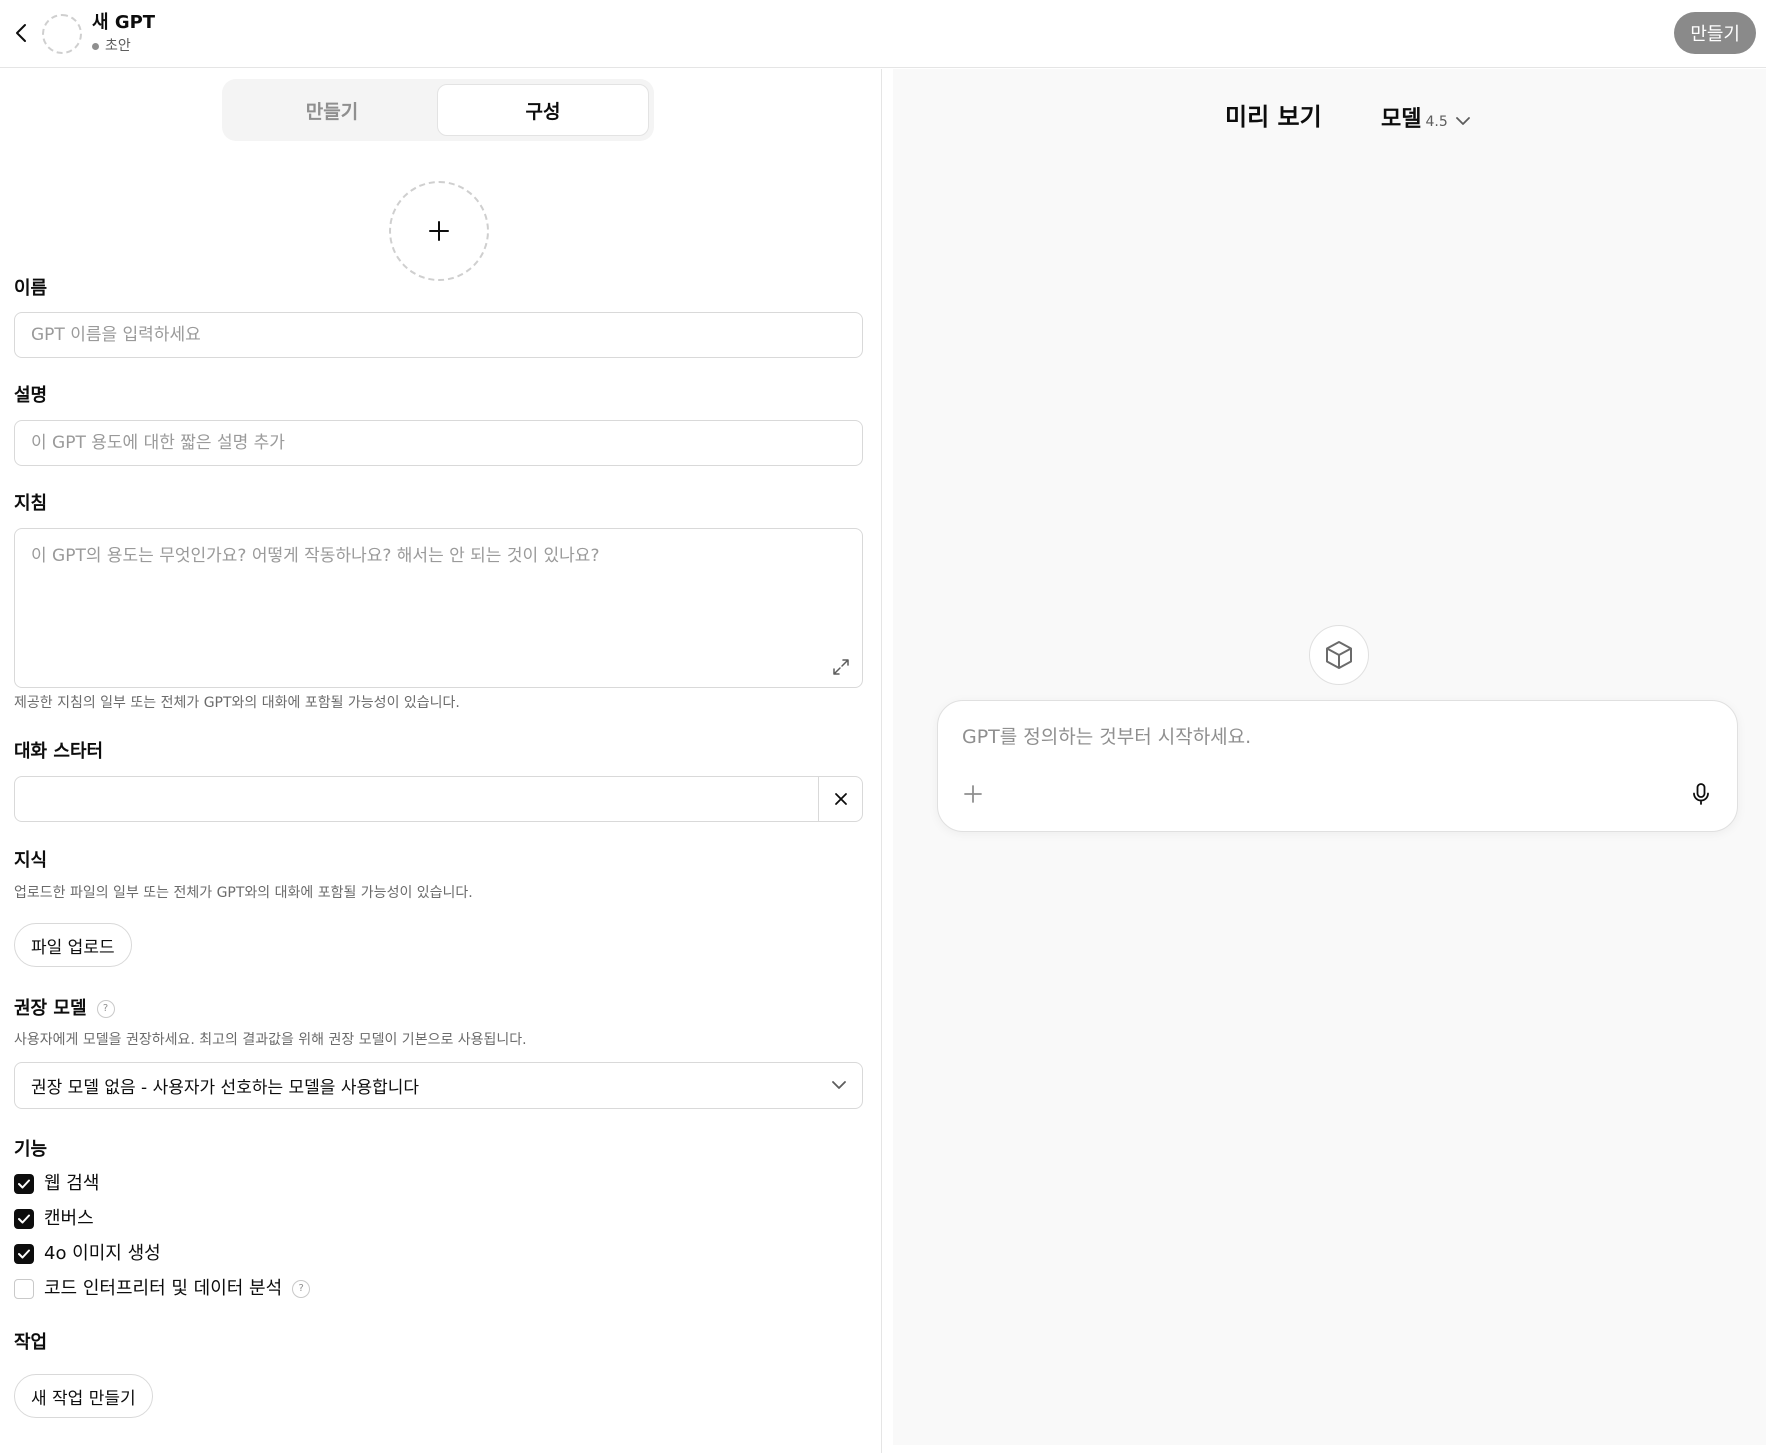 The height and width of the screenshot is (1453, 1766). I want to click on expand-icon, so click(841, 667).